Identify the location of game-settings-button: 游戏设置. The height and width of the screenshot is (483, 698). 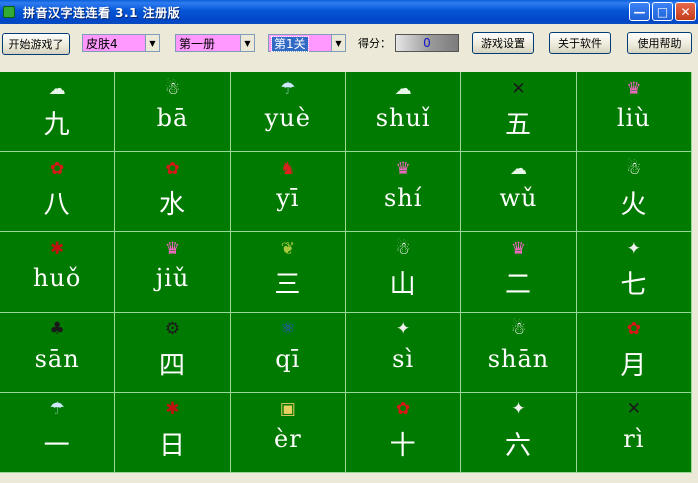
(503, 43).